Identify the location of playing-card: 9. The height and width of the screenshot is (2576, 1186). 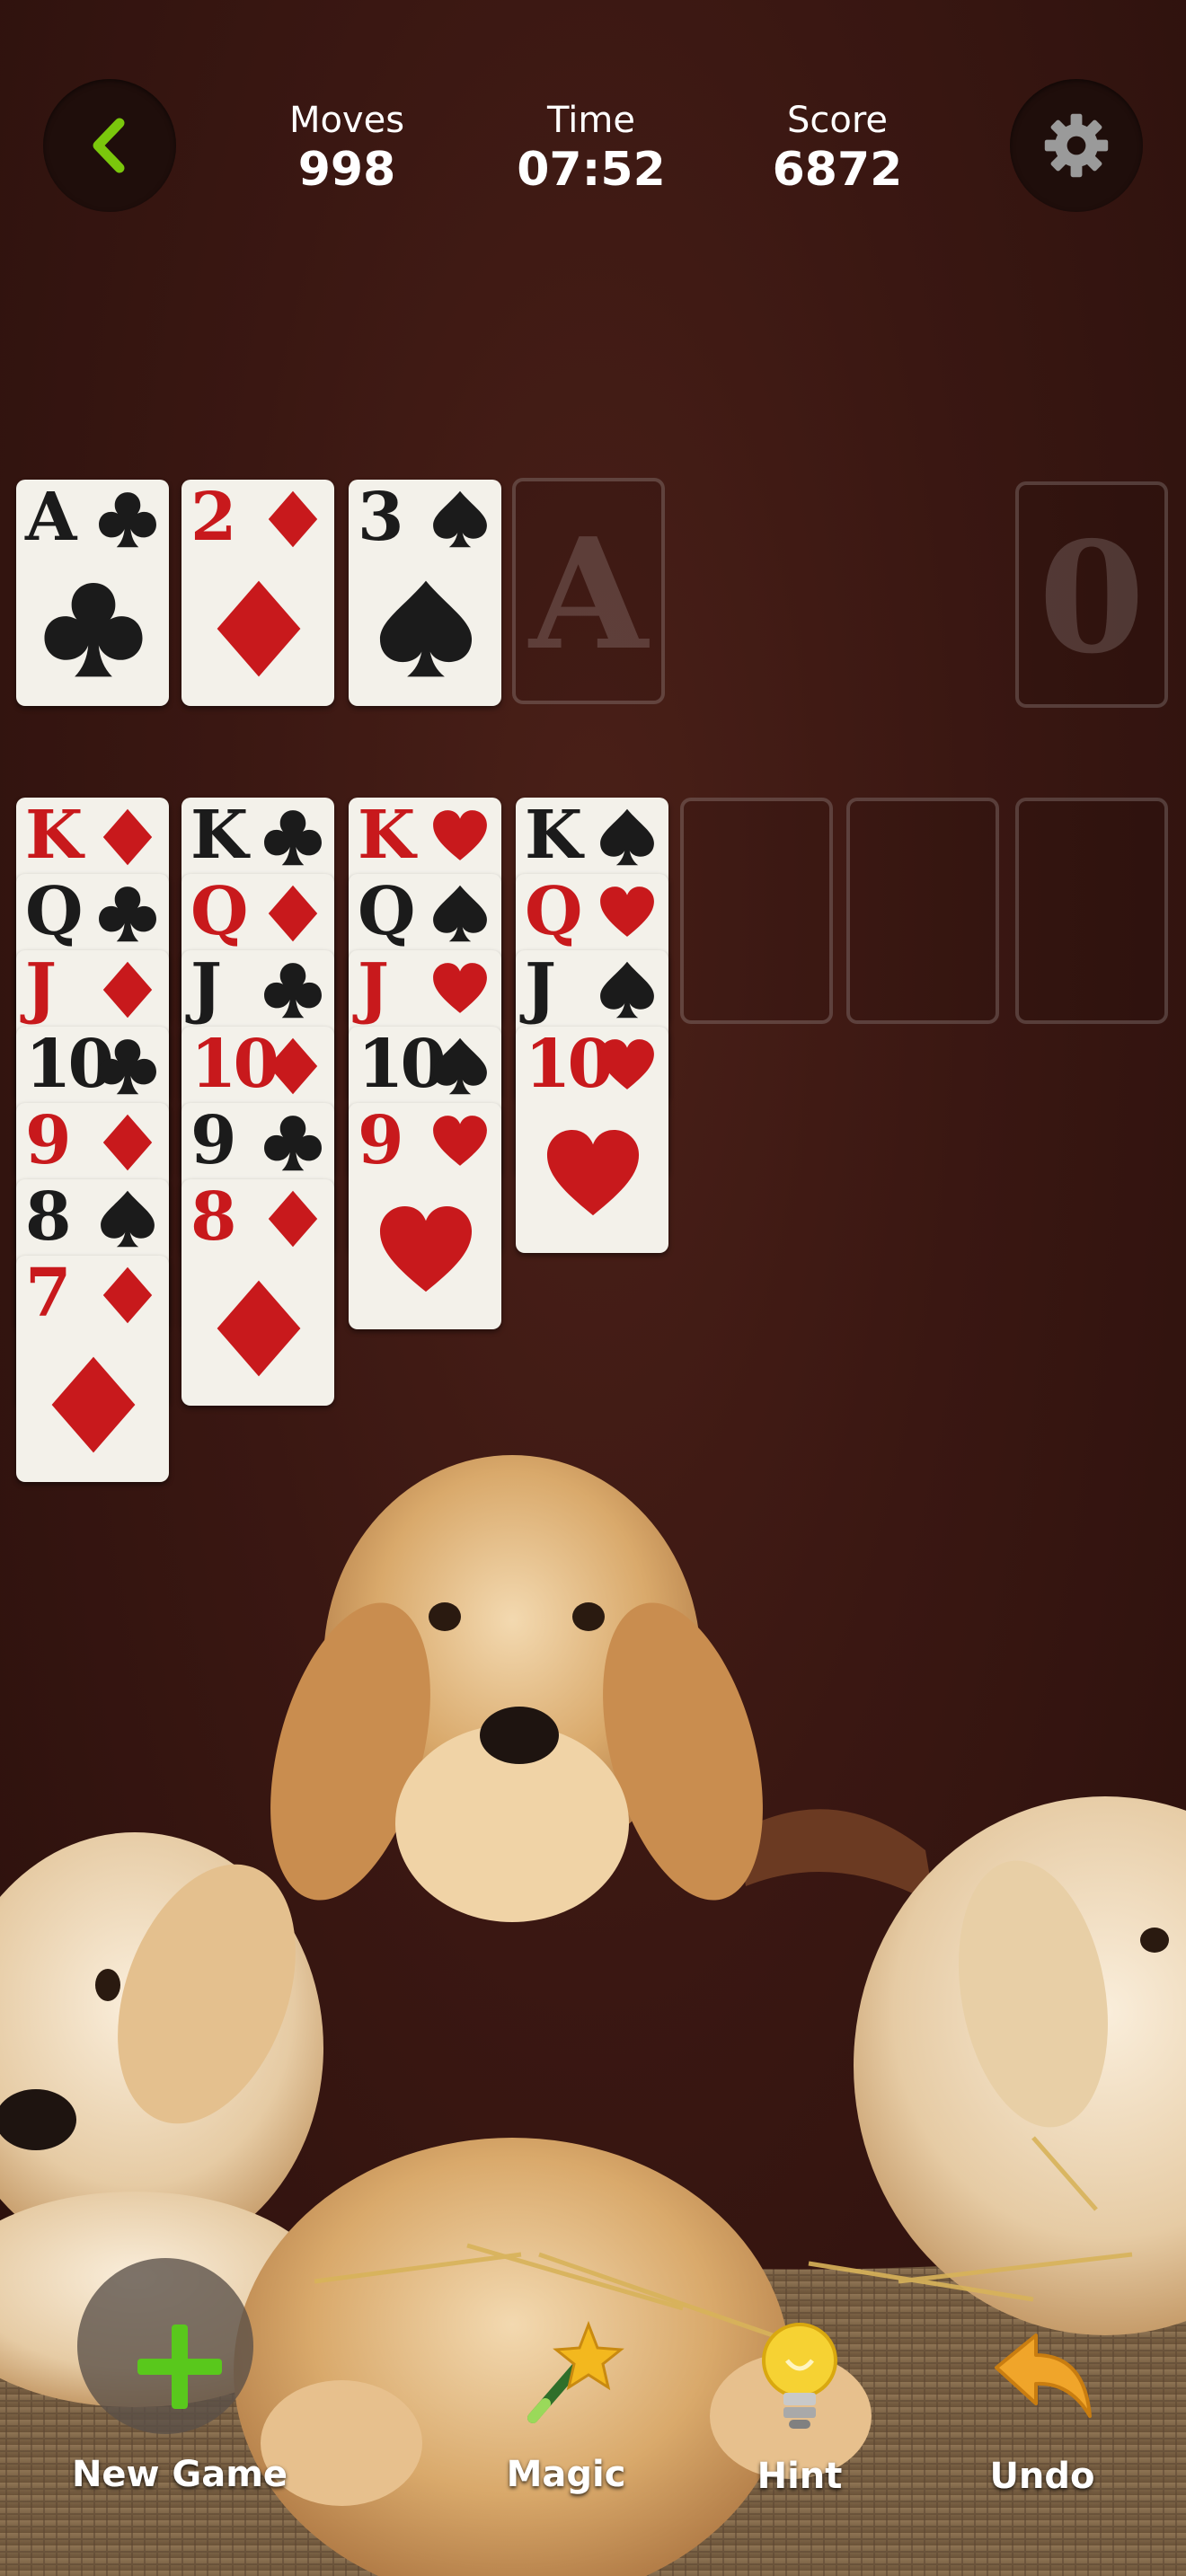
(425, 1216).